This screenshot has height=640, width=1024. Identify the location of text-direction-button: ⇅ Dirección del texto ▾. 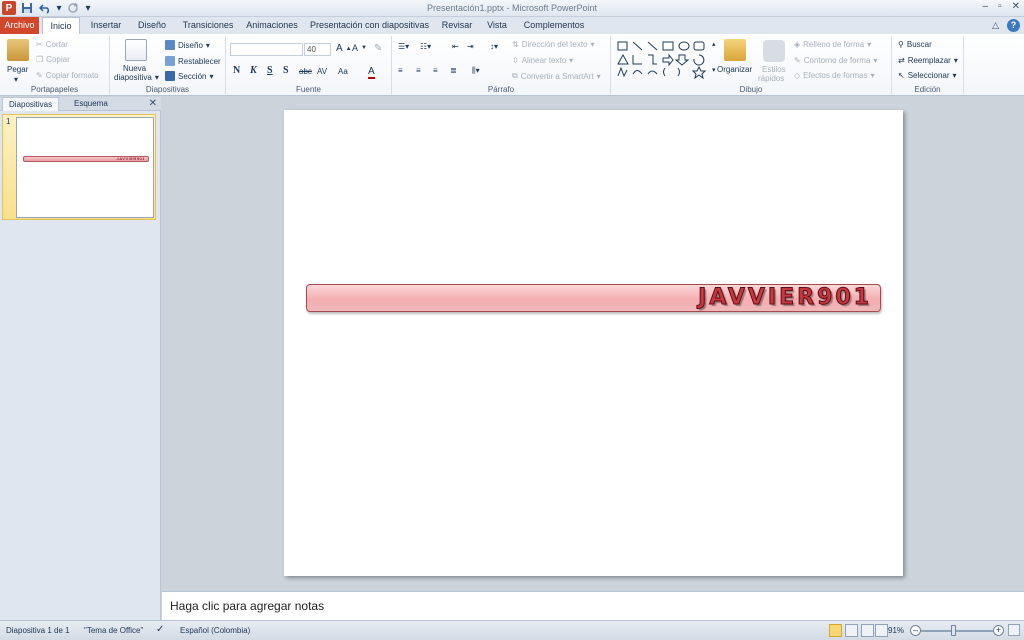
(553, 44).